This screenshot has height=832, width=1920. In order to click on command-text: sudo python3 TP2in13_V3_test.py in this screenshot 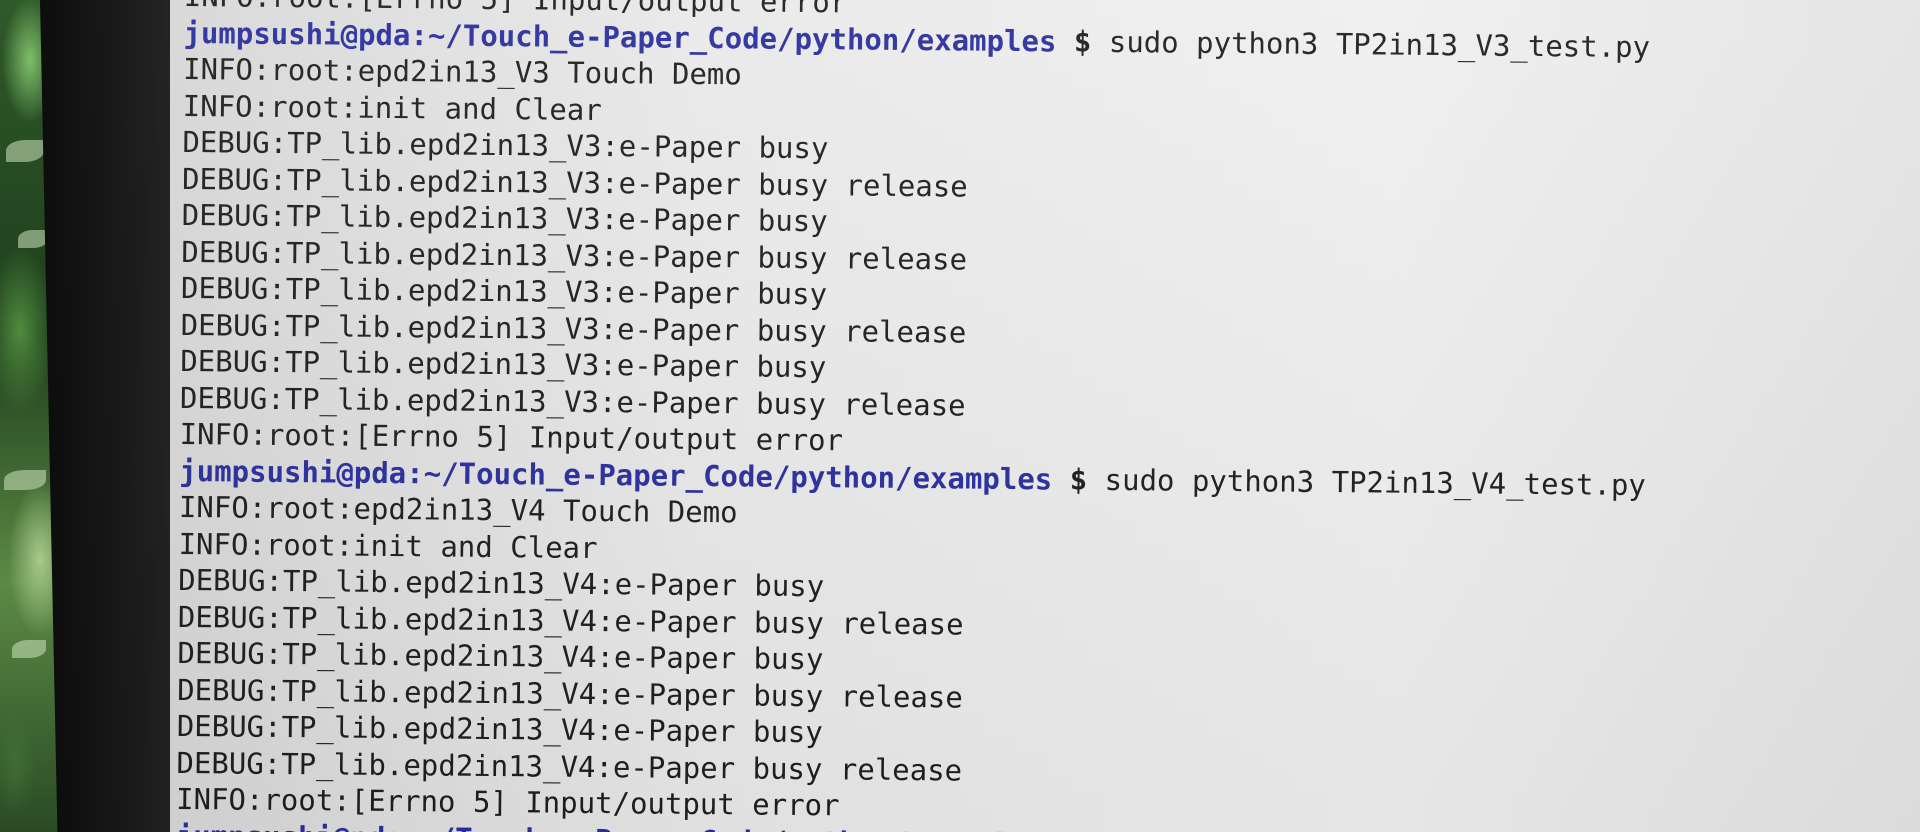, I will do `click(1371, 44)`.